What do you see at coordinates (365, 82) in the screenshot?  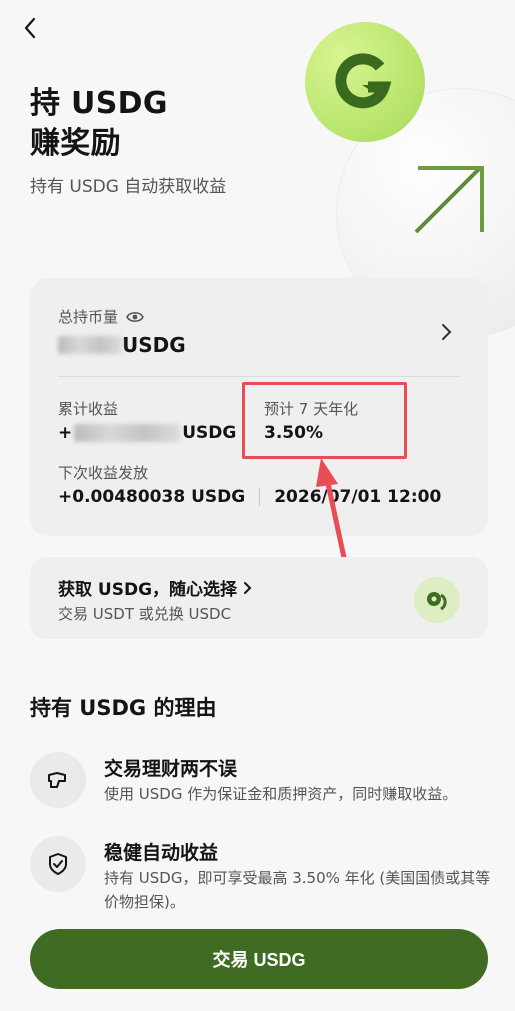 I see `usdg-logo-icon` at bounding box center [365, 82].